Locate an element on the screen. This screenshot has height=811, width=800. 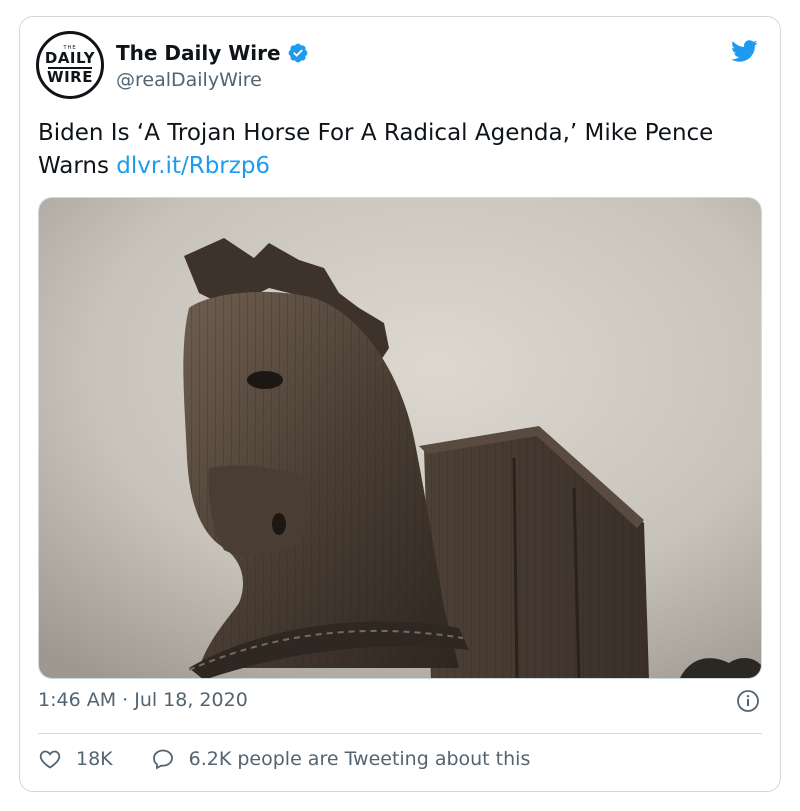
avatar-wire-text: WIRE is located at coordinates (70, 76).